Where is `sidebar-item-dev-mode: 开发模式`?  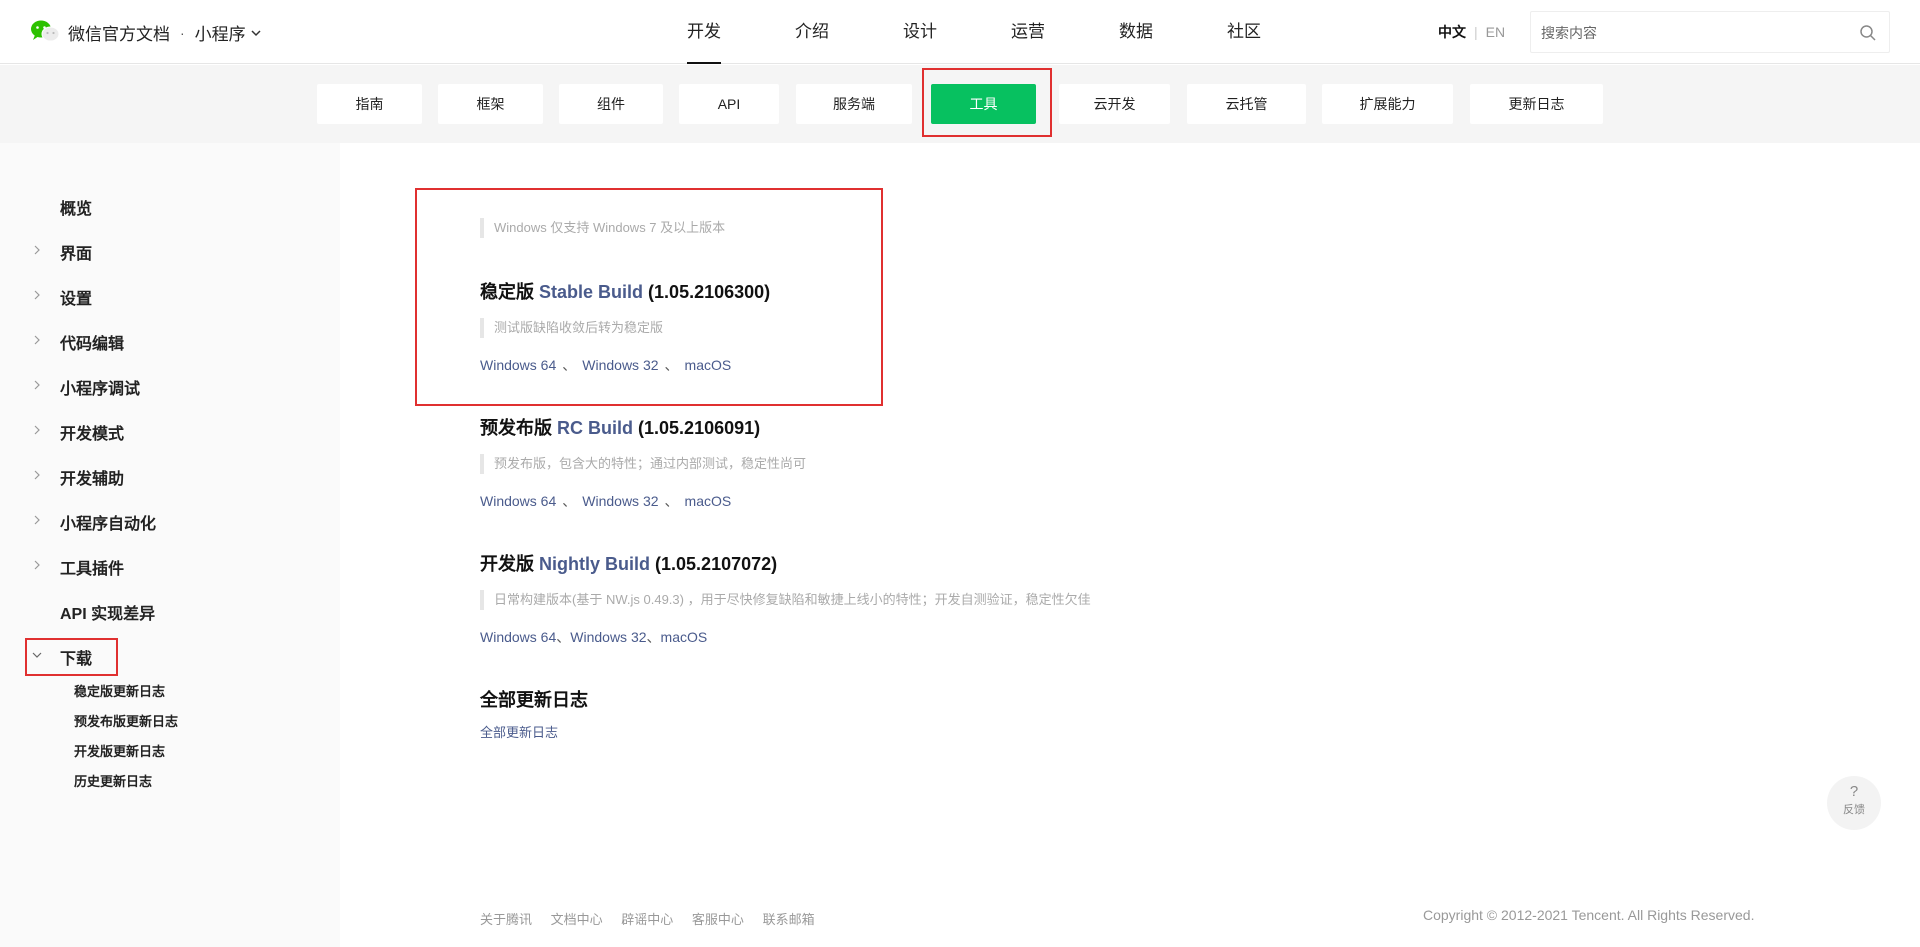 sidebar-item-dev-mode: 开发模式 is located at coordinates (170, 430).